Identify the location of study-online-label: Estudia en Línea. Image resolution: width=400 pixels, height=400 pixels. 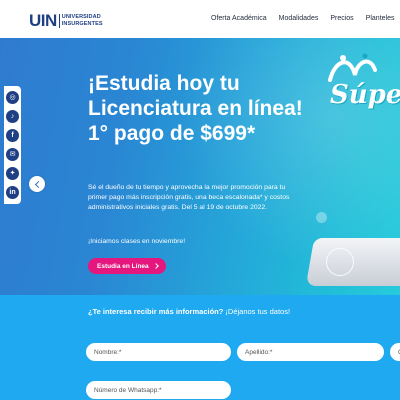
(123, 266).